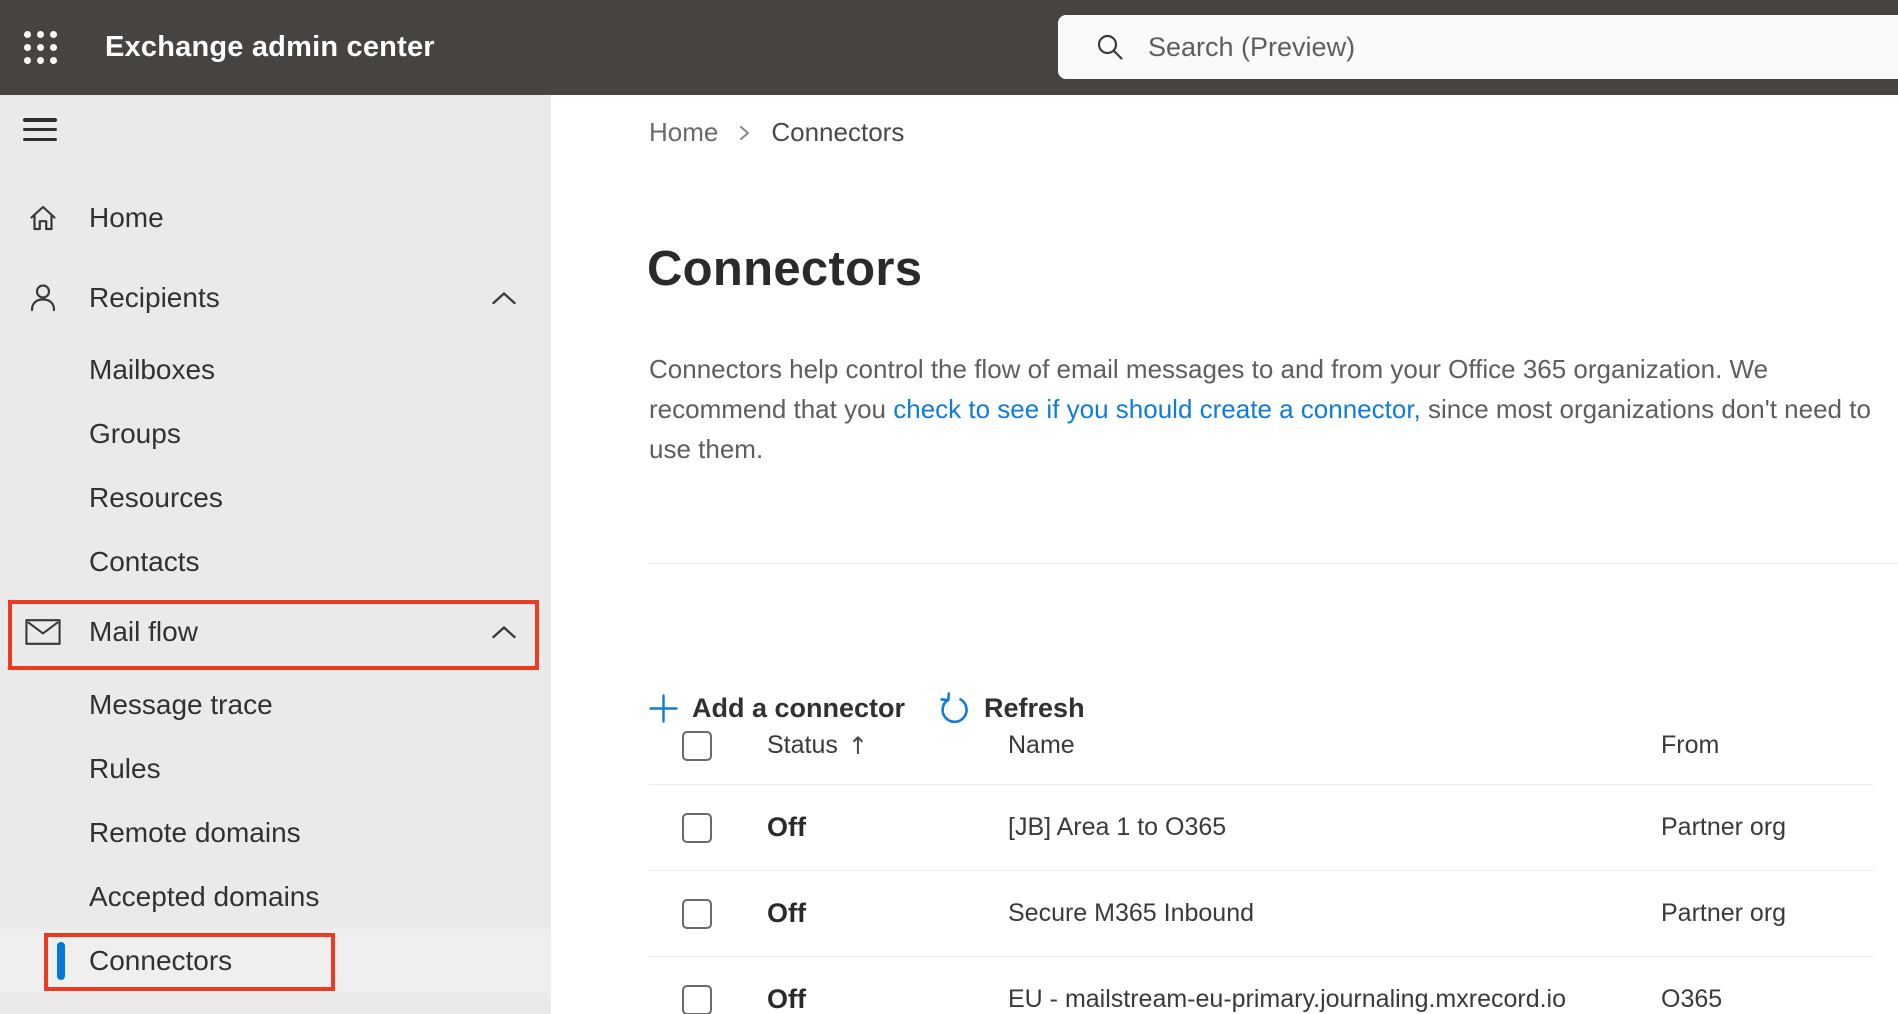 The height and width of the screenshot is (1014, 1898). I want to click on table-row: Off Secure M365 Inbound Partner org, so click(1261, 914).